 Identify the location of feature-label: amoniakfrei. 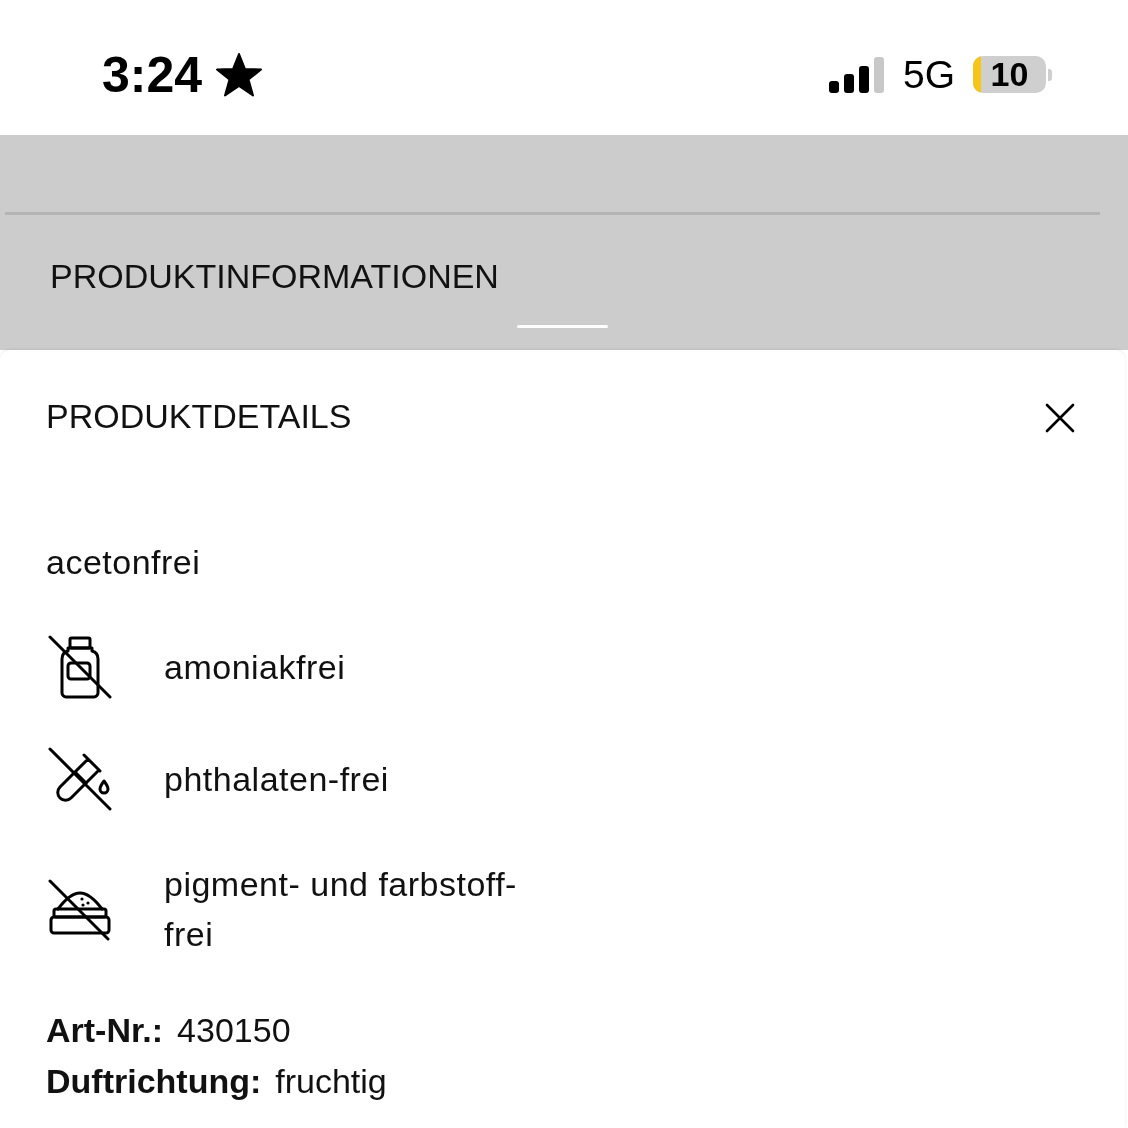
(255, 667).